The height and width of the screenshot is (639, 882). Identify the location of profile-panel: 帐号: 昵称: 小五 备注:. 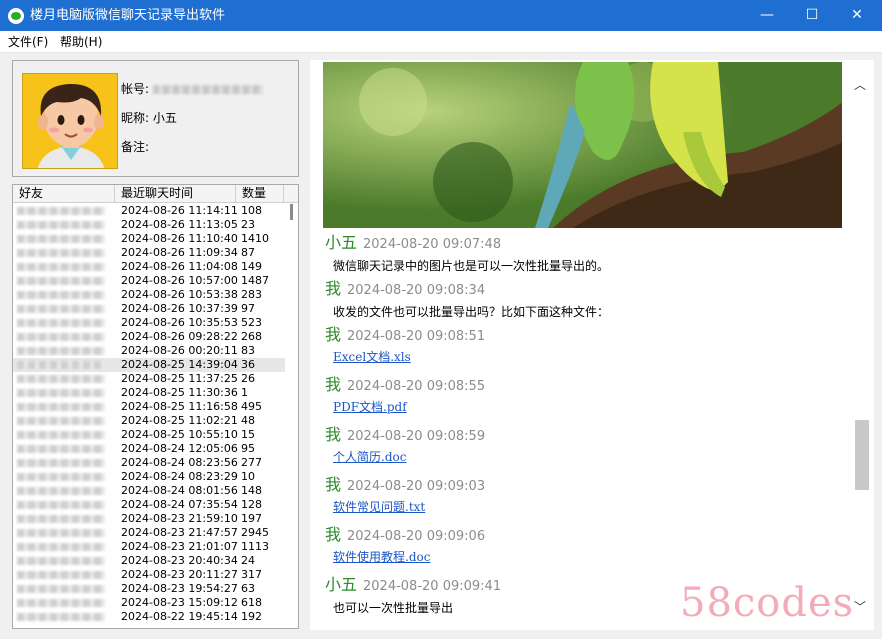
(155, 118).